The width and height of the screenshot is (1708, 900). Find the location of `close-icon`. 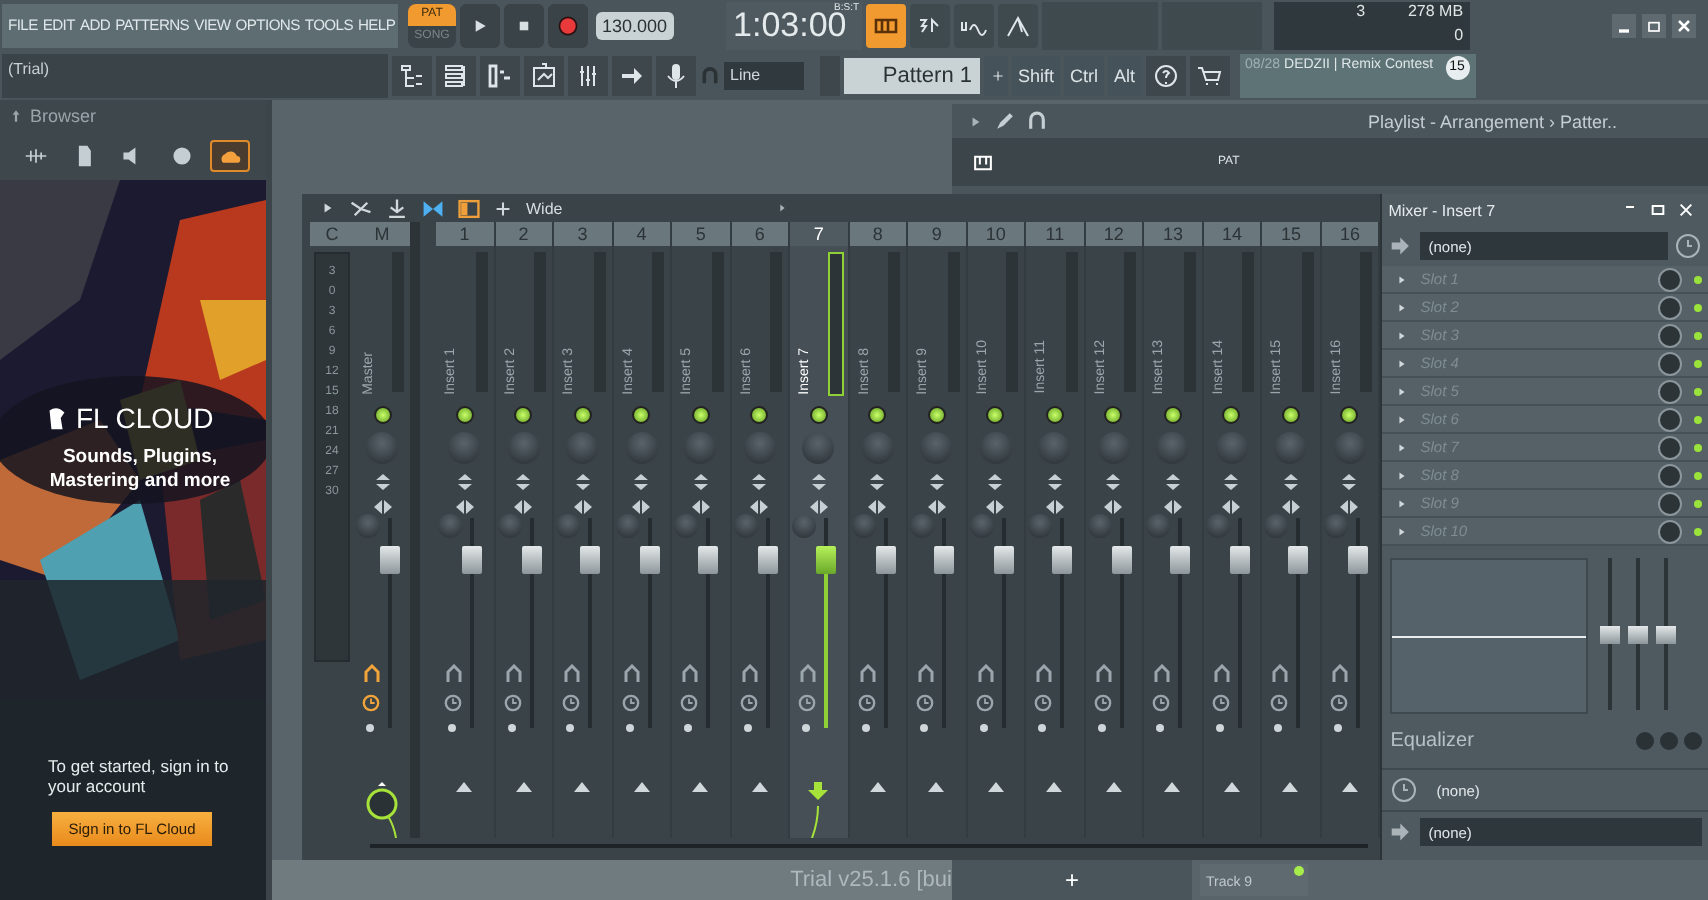

close-icon is located at coordinates (1686, 210).